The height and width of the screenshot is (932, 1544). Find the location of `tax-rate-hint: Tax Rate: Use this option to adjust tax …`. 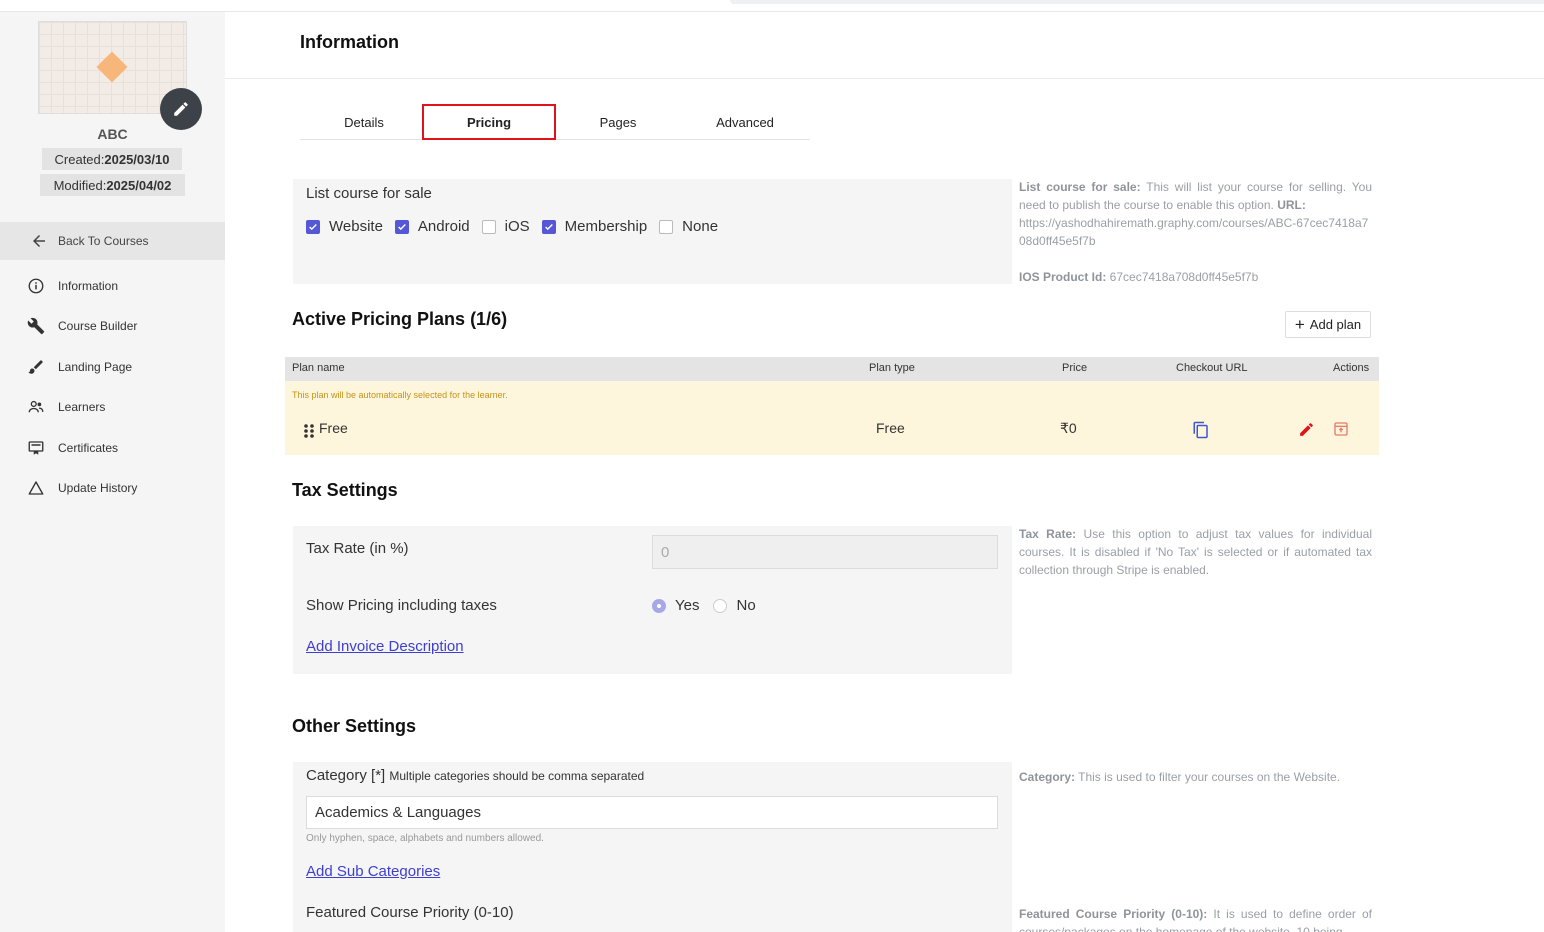

tax-rate-hint: Tax Rate: Use this option to adjust tax … is located at coordinates (1195, 552).